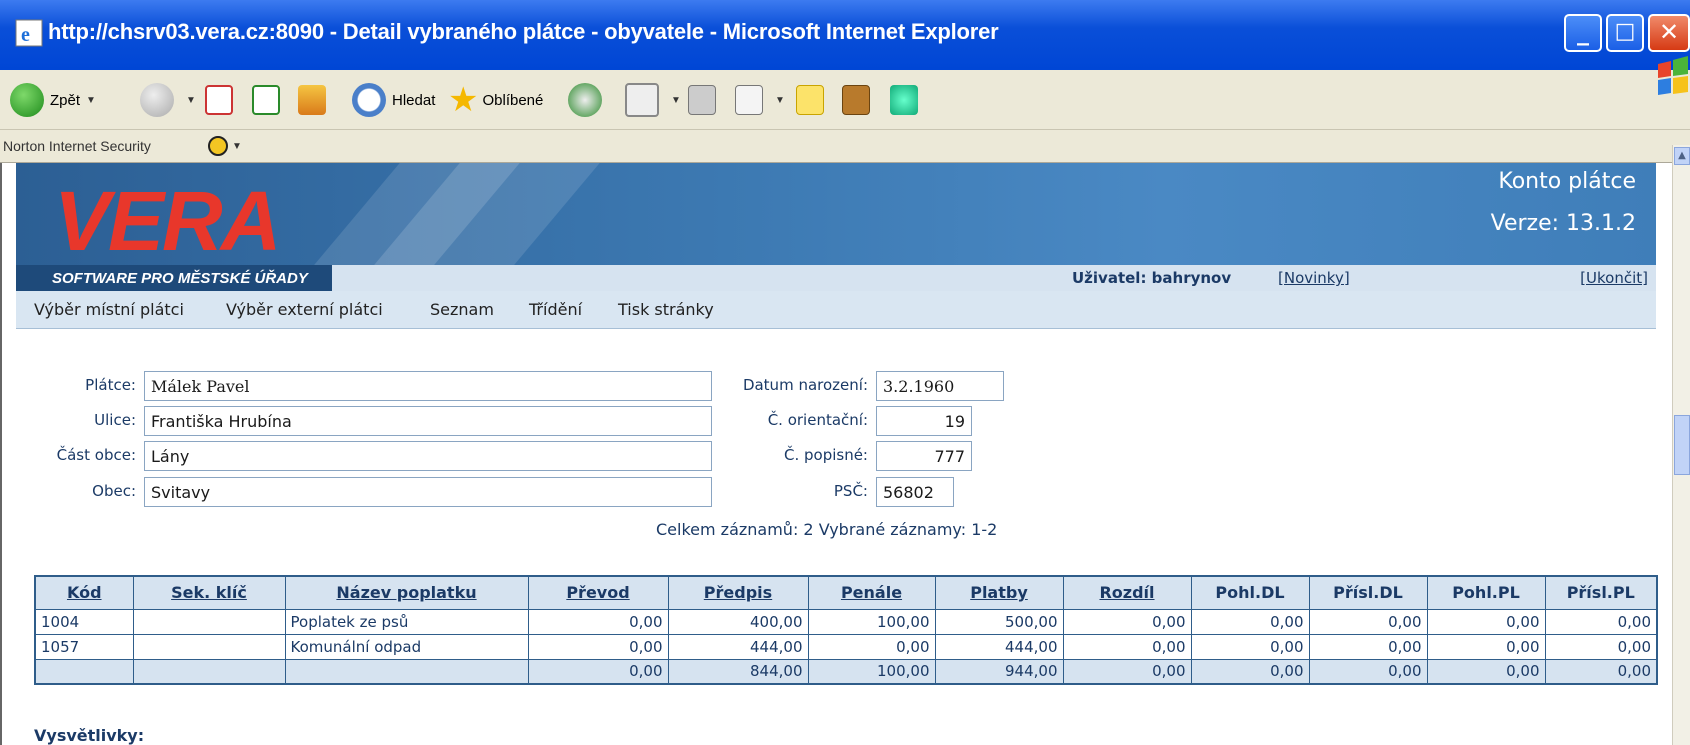 The height and width of the screenshot is (745, 1690). What do you see at coordinates (813, 100) in the screenshot?
I see `discuss-button` at bounding box center [813, 100].